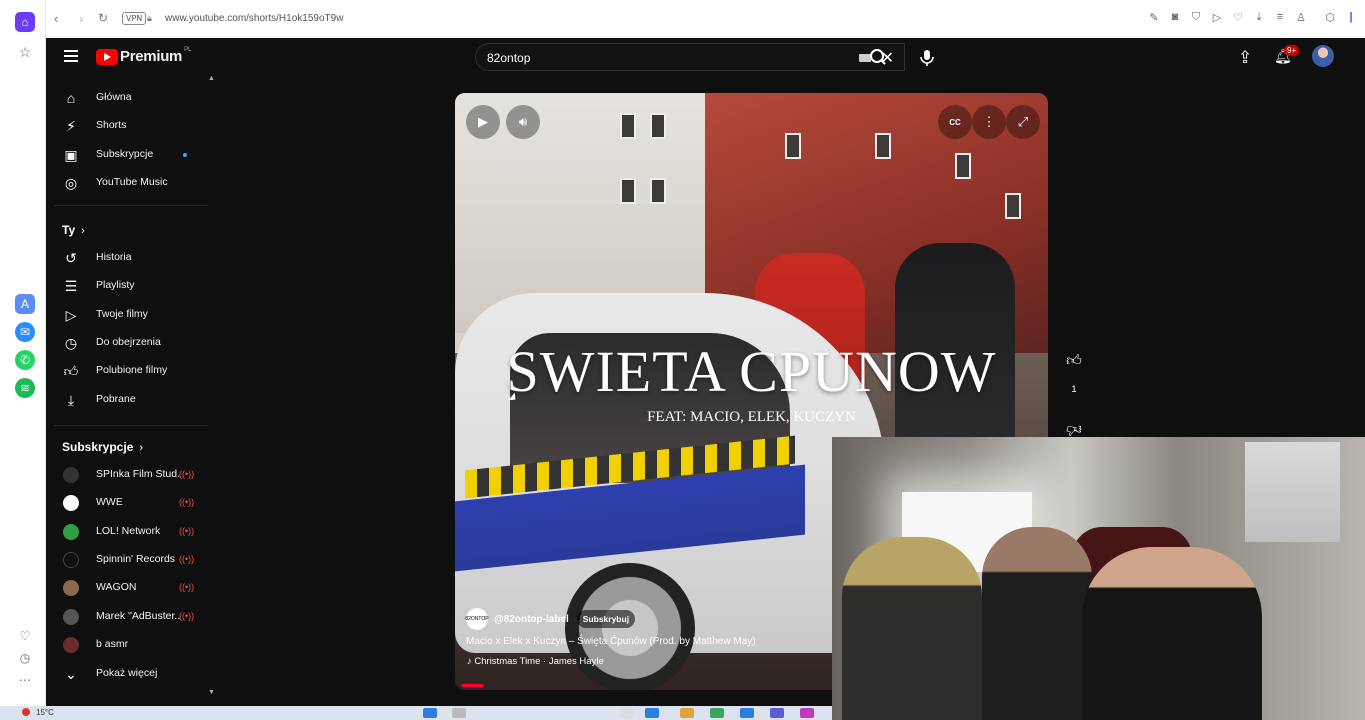 This screenshot has width=1365, height=720. What do you see at coordinates (136, 559) in the screenshot?
I see `sidebar-item-label: Spinnin' Records` at bounding box center [136, 559].